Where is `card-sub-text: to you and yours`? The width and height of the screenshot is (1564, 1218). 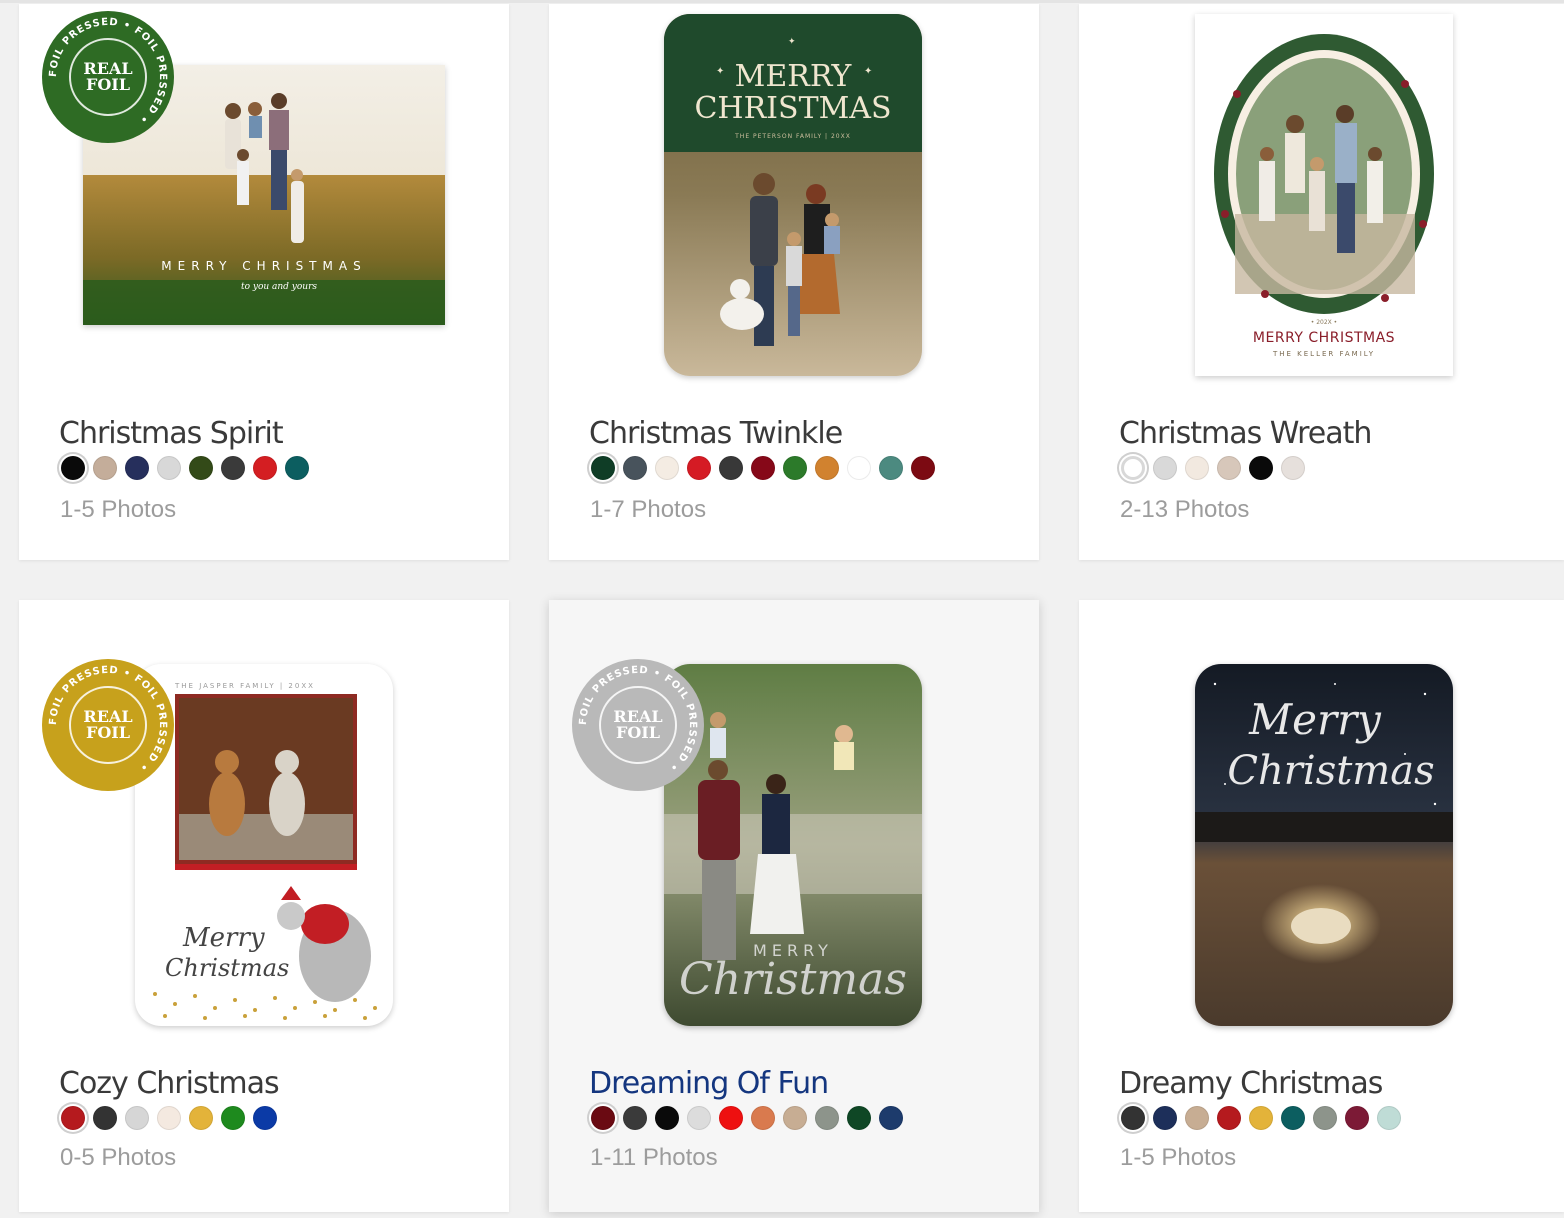 card-sub-text: to you and yours is located at coordinates (279, 287).